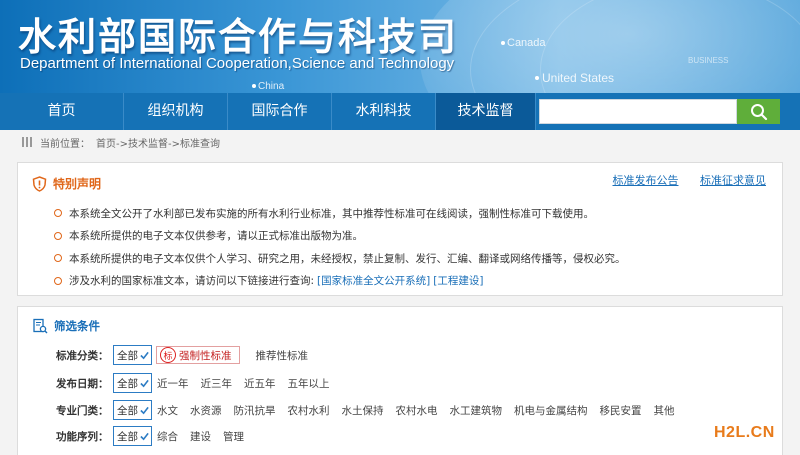  I want to click on map-label-canada: Canada, so click(526, 43).